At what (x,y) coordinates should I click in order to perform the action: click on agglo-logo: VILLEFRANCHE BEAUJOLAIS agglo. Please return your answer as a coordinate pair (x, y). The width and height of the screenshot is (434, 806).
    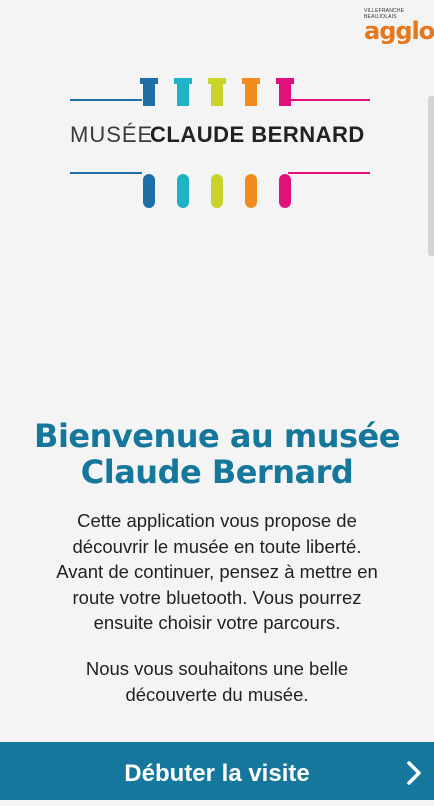
    Looking at the image, I should click on (399, 28).